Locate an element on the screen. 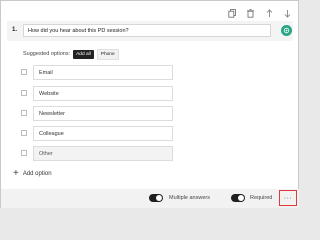 This screenshot has height=240, width=320. question-footer: Multiple answers Required ··· is located at coordinates (150, 198).